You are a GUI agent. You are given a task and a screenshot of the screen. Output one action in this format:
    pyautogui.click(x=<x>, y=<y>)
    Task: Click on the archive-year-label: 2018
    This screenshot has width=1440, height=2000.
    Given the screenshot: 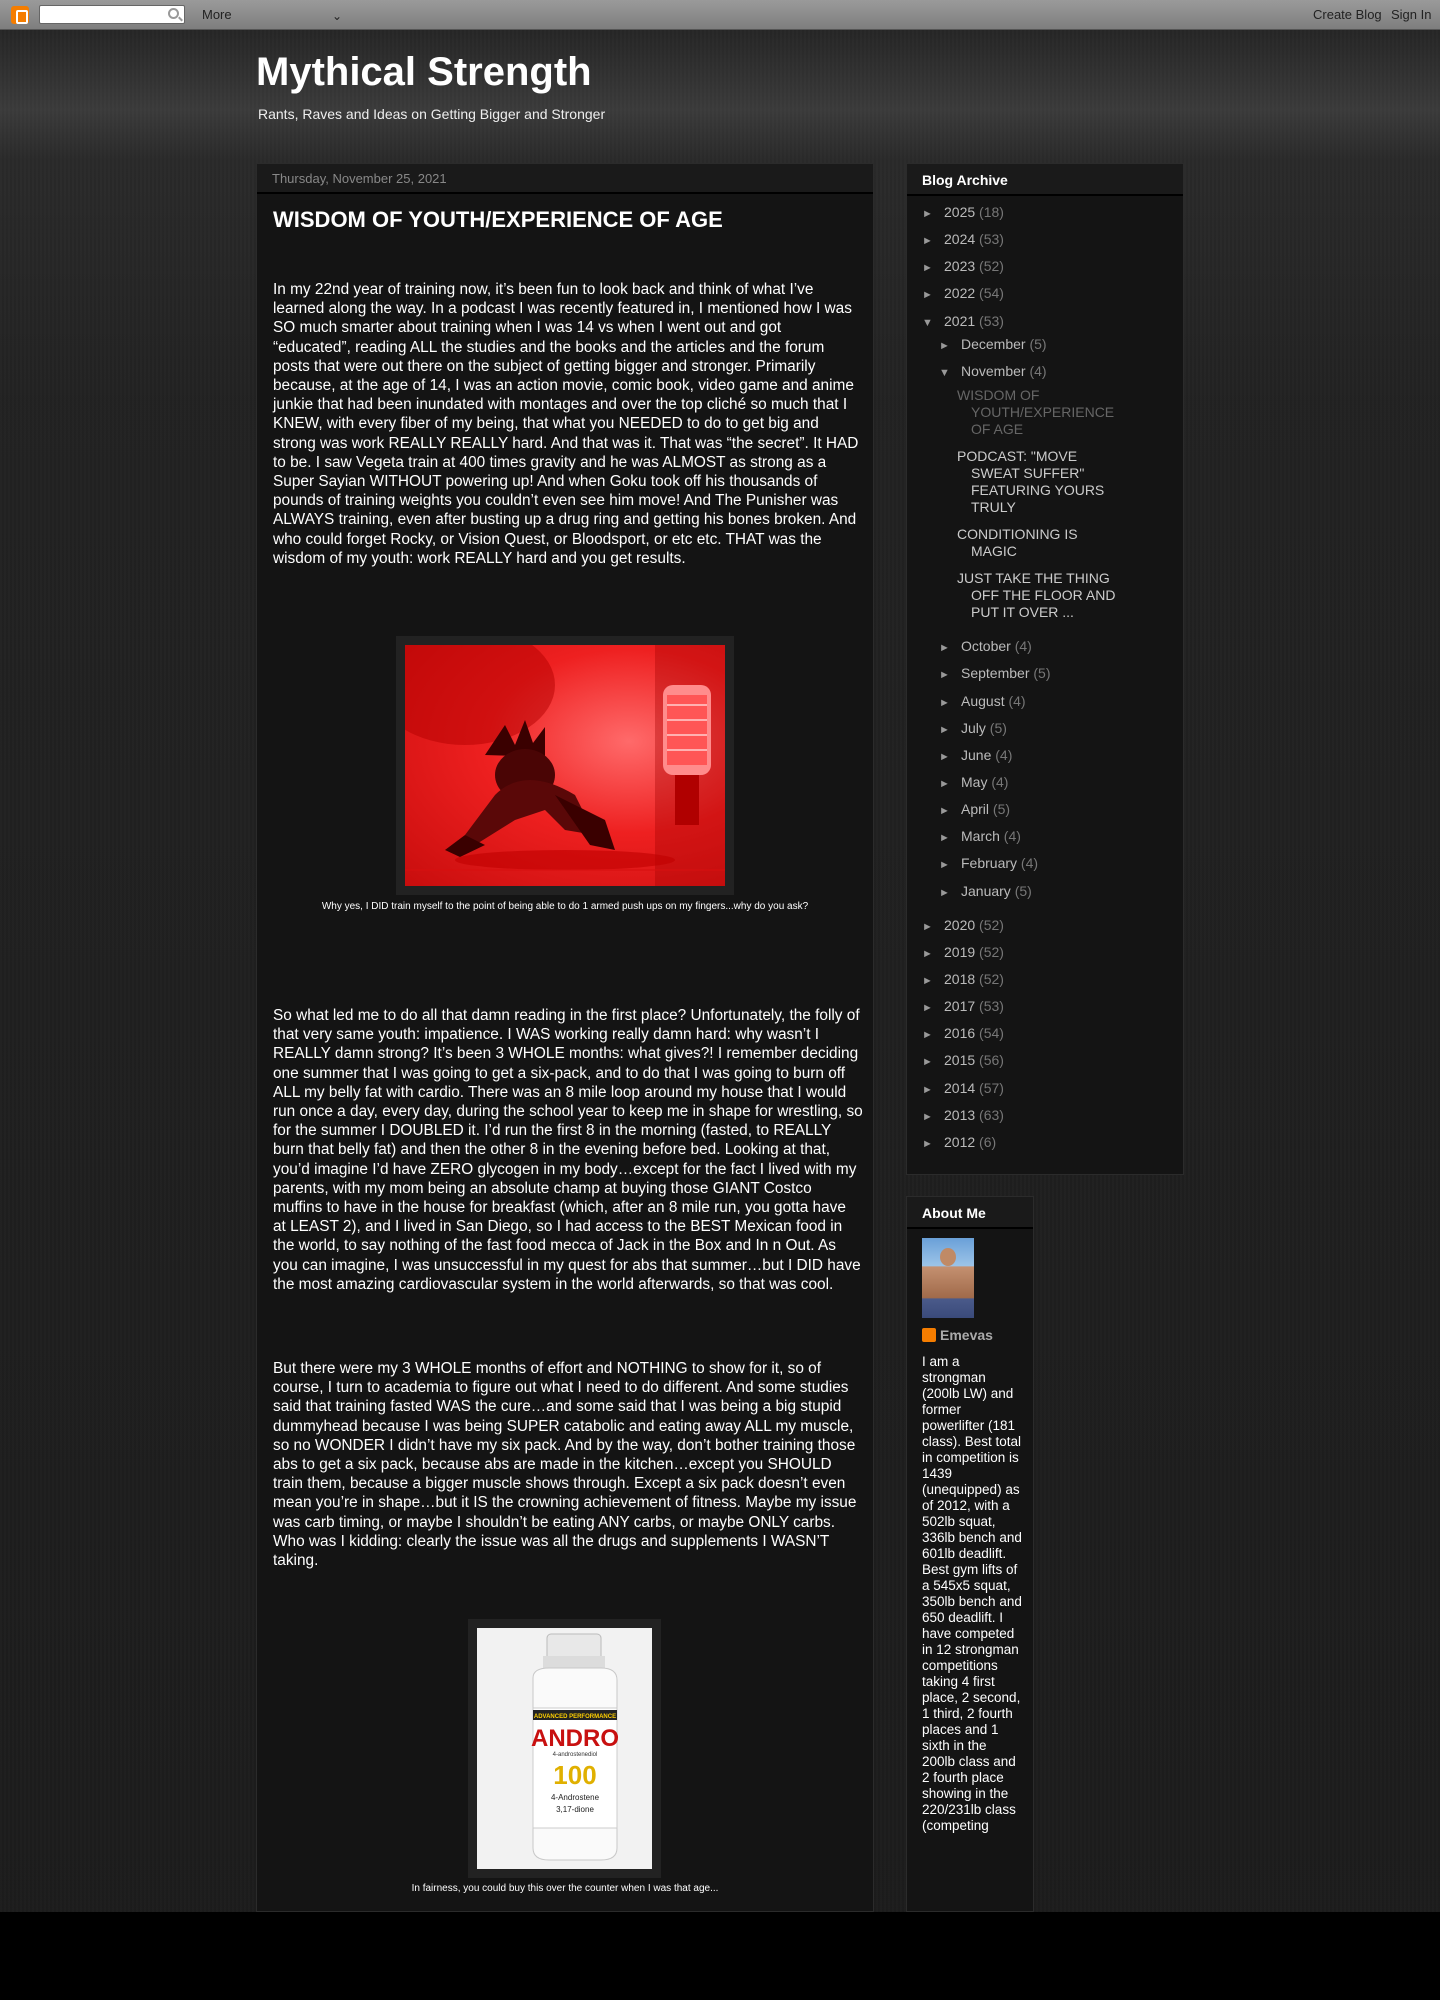 What is the action you would take?
    pyautogui.click(x=959, y=979)
    